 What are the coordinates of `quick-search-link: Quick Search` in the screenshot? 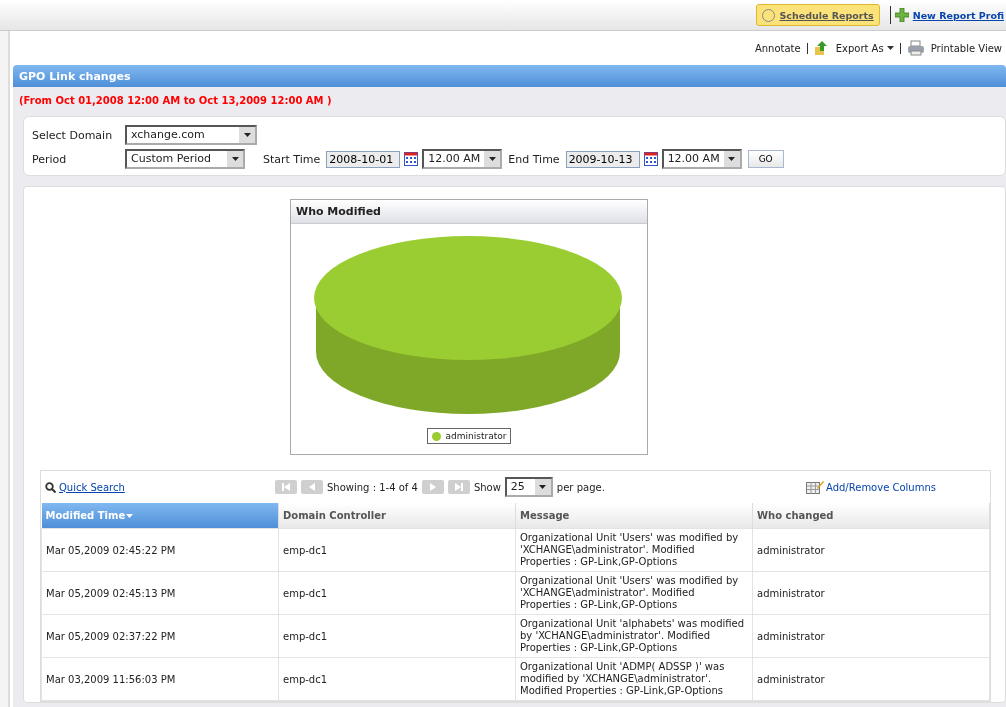 It's located at (92, 487).